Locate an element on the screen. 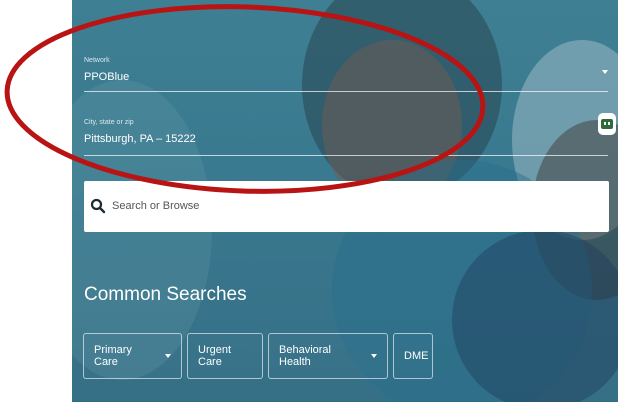 This screenshot has width=618, height=402. location-label: City, state or zip is located at coordinates (109, 122).